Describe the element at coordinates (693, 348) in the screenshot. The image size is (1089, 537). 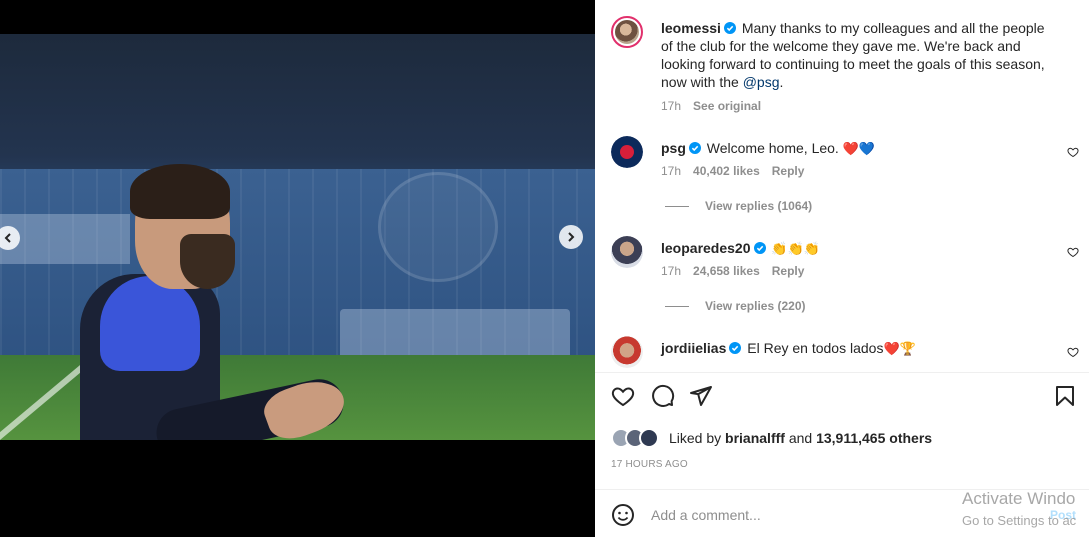
I see `commenter-username: jordiielias` at that location.